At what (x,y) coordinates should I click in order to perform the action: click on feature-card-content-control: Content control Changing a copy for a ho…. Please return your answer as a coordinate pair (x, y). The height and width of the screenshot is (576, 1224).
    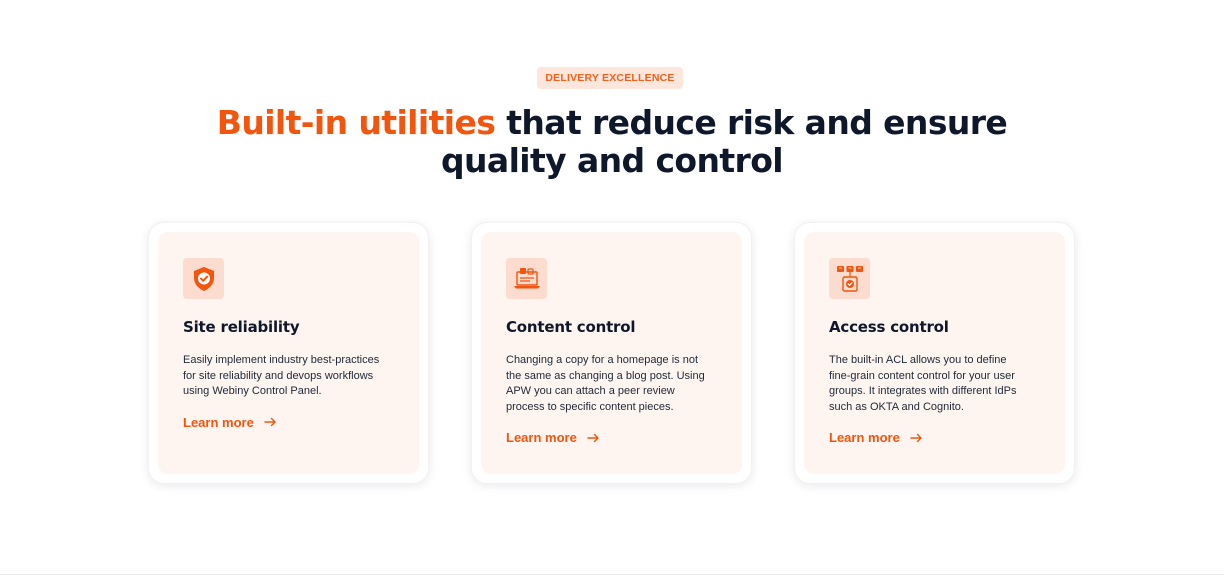
    Looking at the image, I should click on (611, 353).